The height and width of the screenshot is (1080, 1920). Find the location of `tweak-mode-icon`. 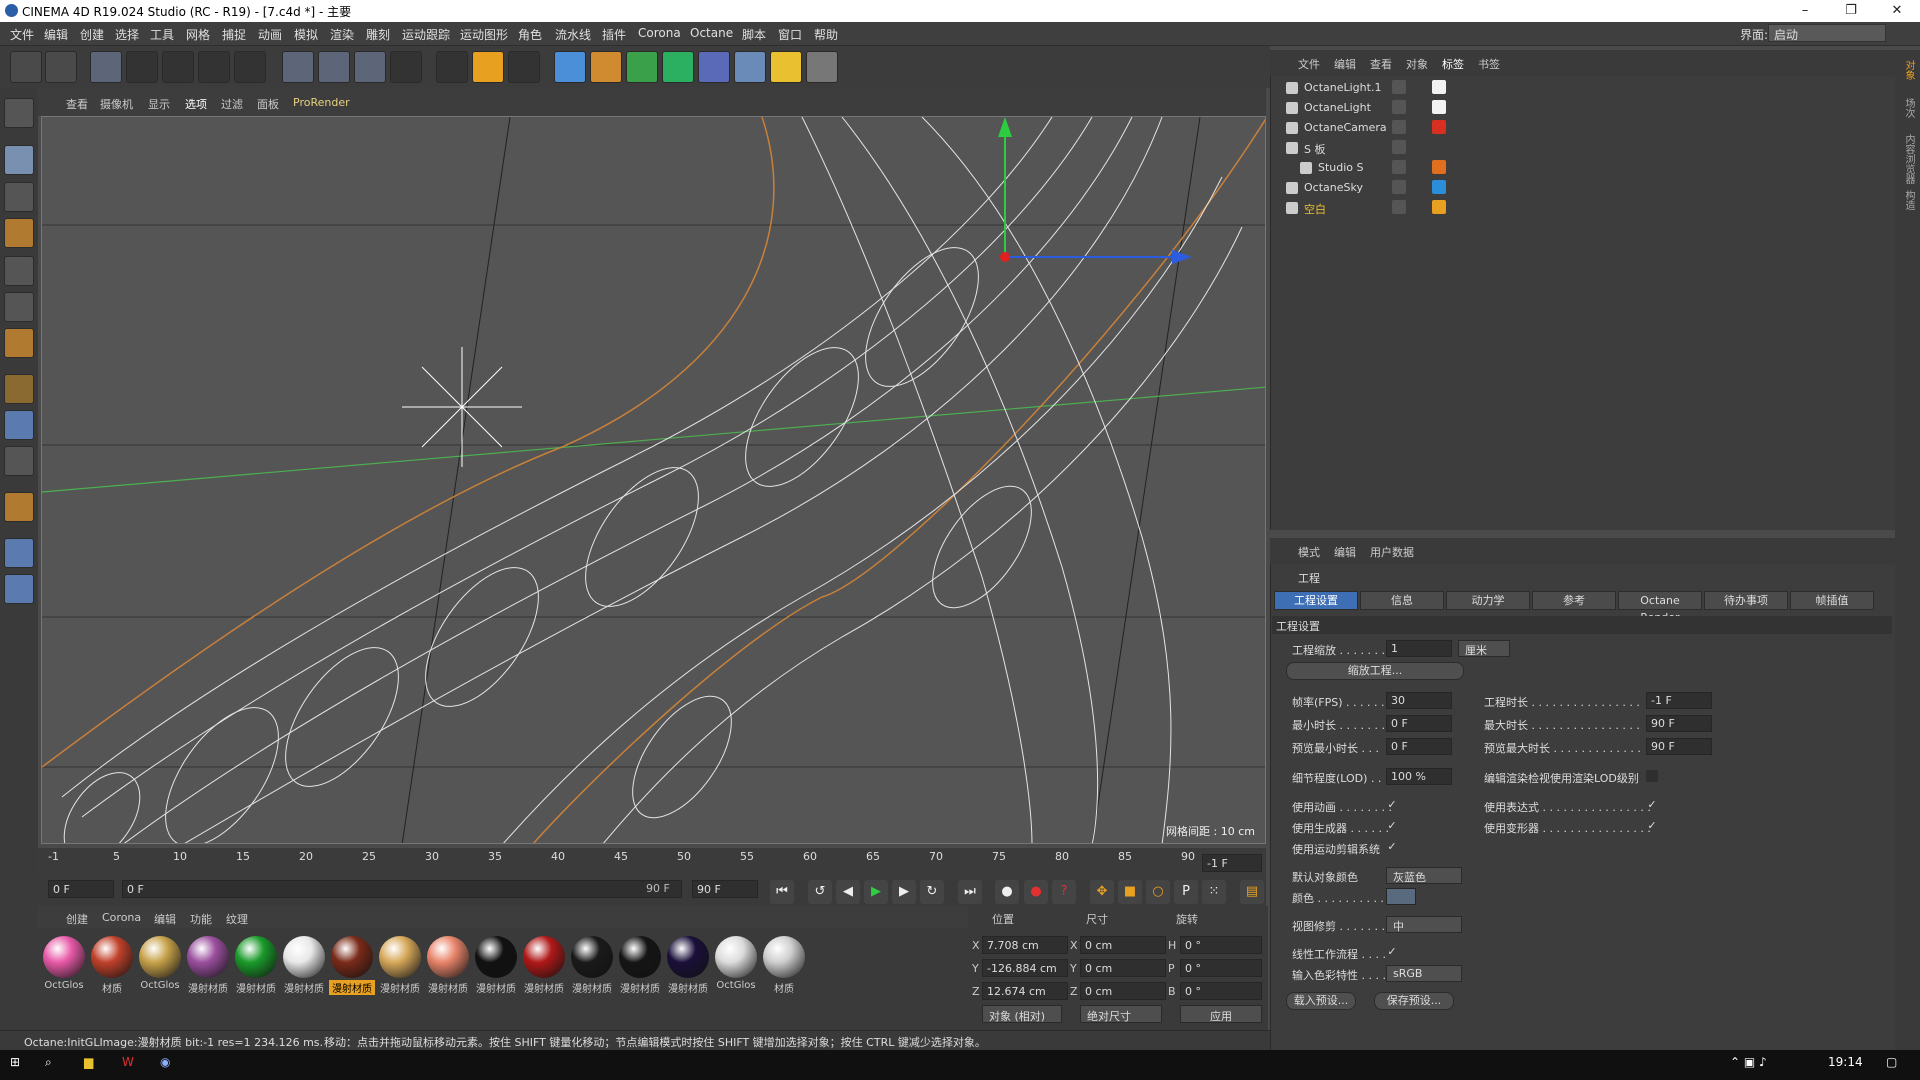

tweak-mode-icon is located at coordinates (19, 425).